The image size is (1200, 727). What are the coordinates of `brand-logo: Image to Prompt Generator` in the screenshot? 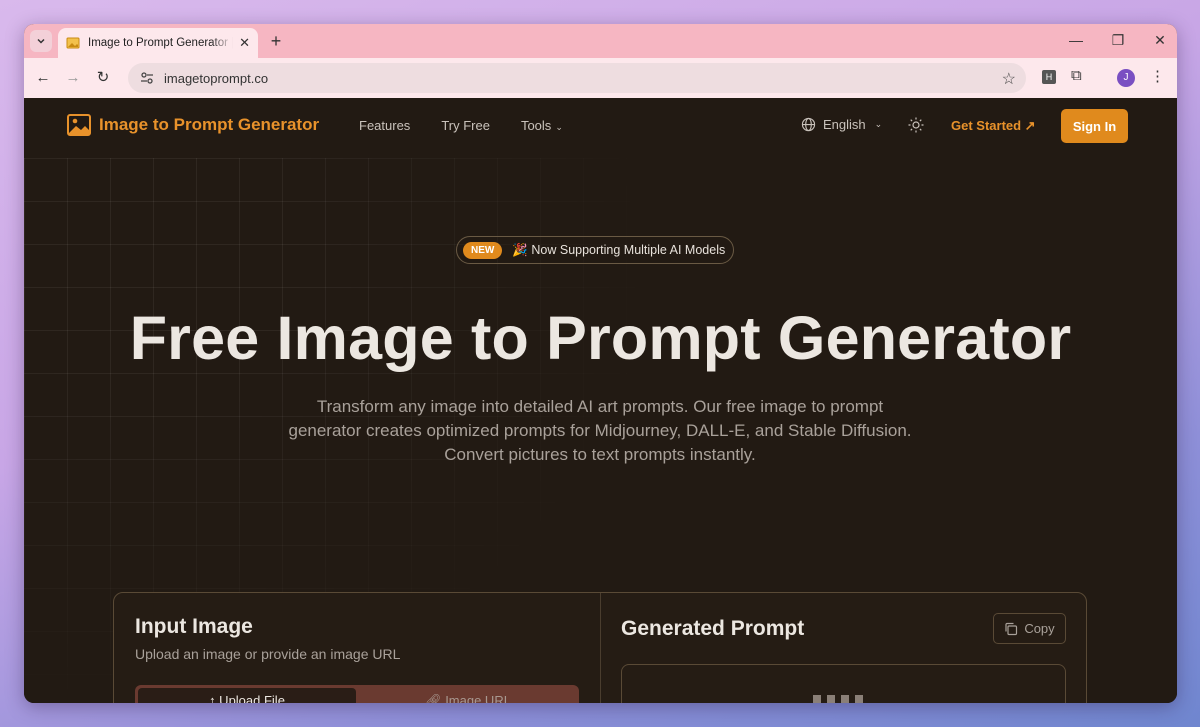 It's located at (193, 125).